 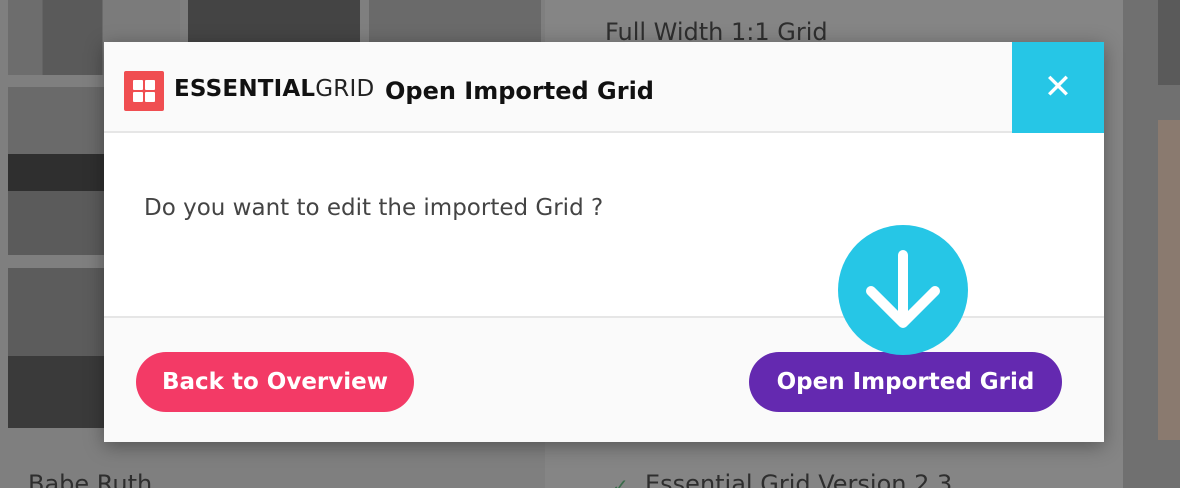 What do you see at coordinates (799, 479) in the screenshot?
I see `background-version-label: Essential Grid Version 2.3` at bounding box center [799, 479].